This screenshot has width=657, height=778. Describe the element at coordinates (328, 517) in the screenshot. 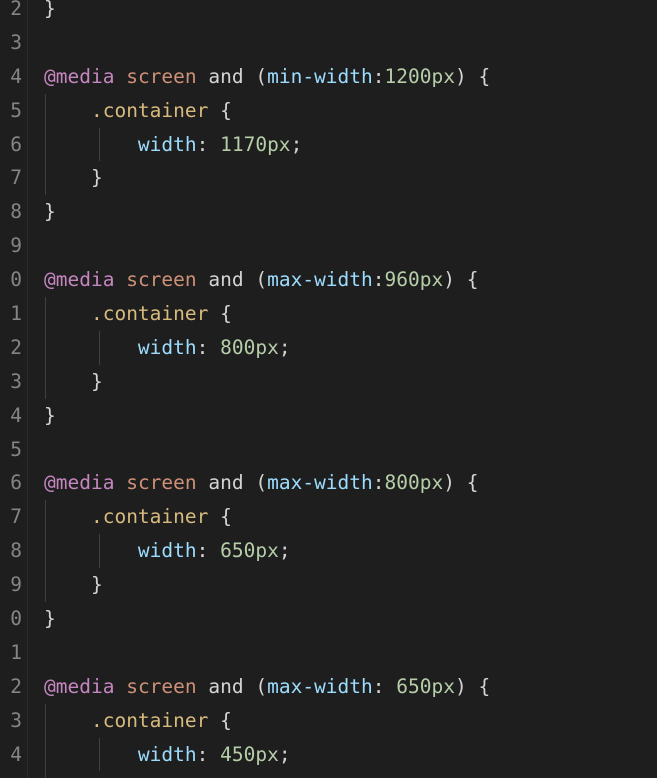

I see `code-line: 7 .container {` at that location.